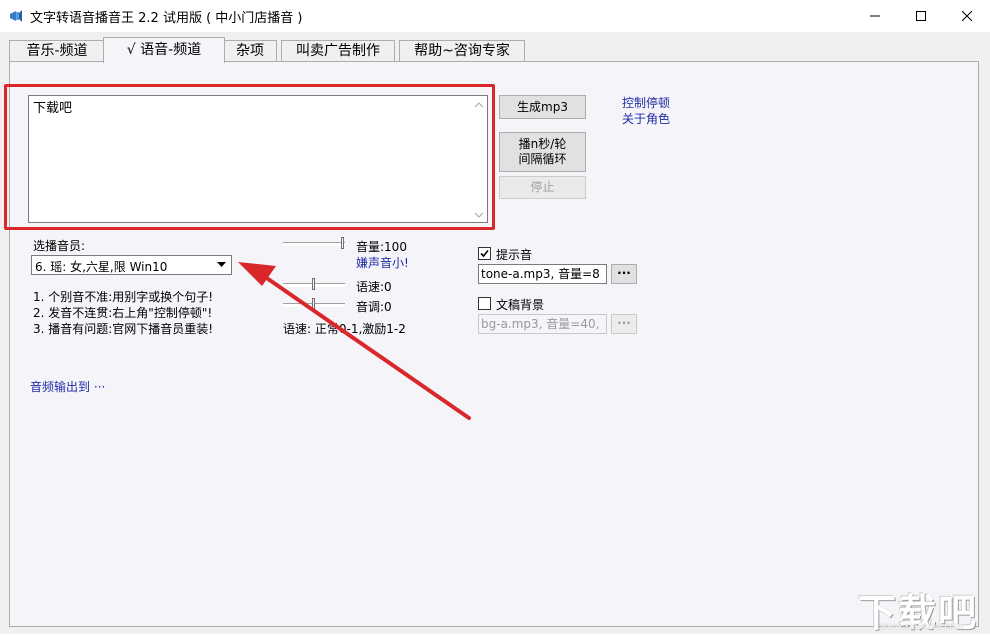 The image size is (990, 637). Describe the element at coordinates (354, 341) in the screenshot. I see `annotation-arrow` at that location.